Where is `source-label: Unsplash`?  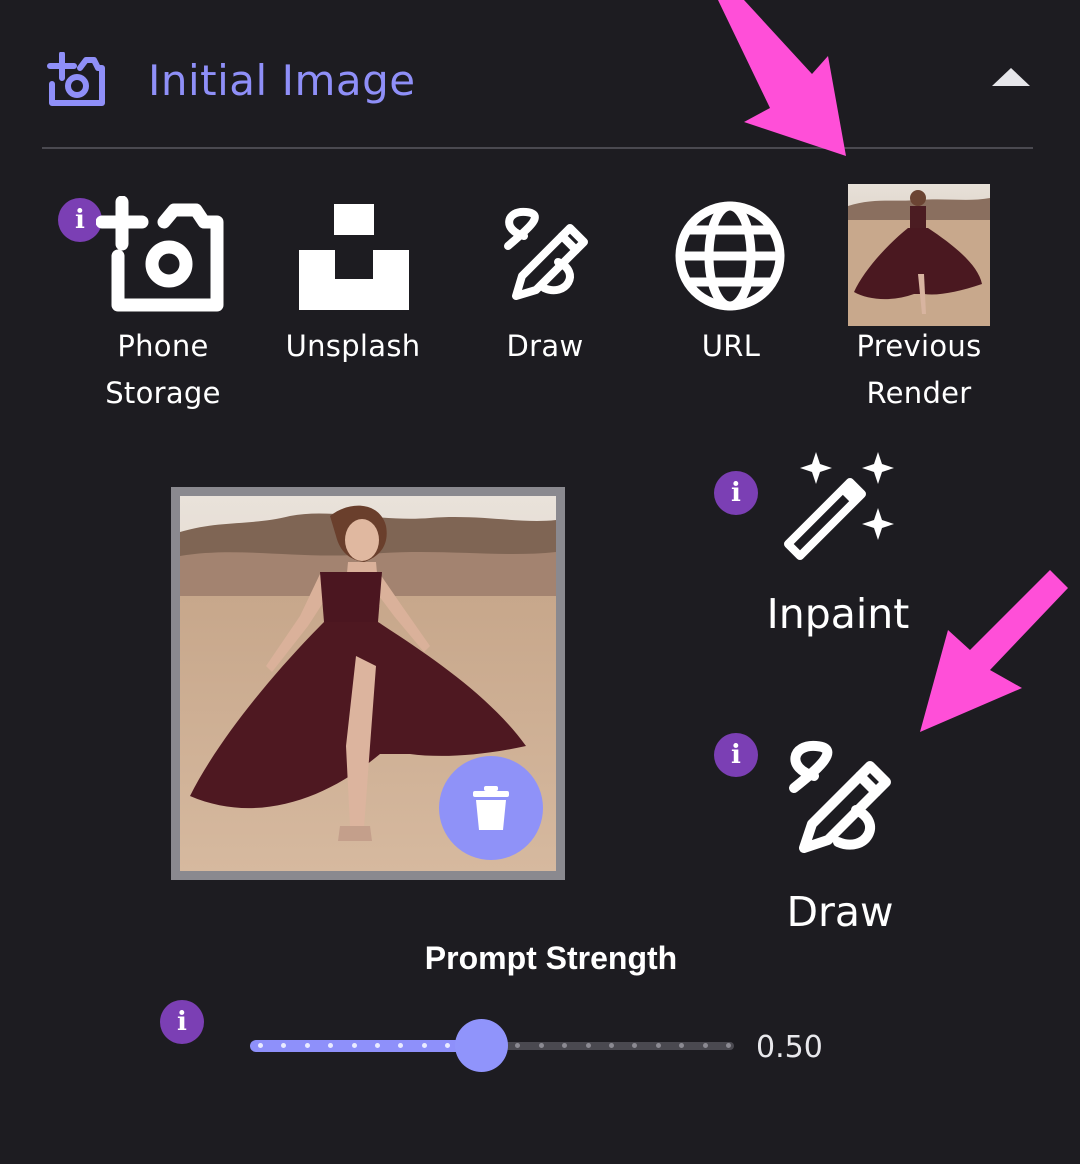 source-label: Unsplash is located at coordinates (353, 346).